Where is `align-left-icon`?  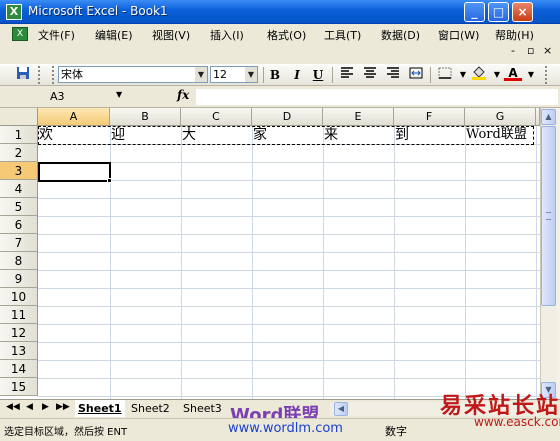 align-left-icon is located at coordinates (347, 75).